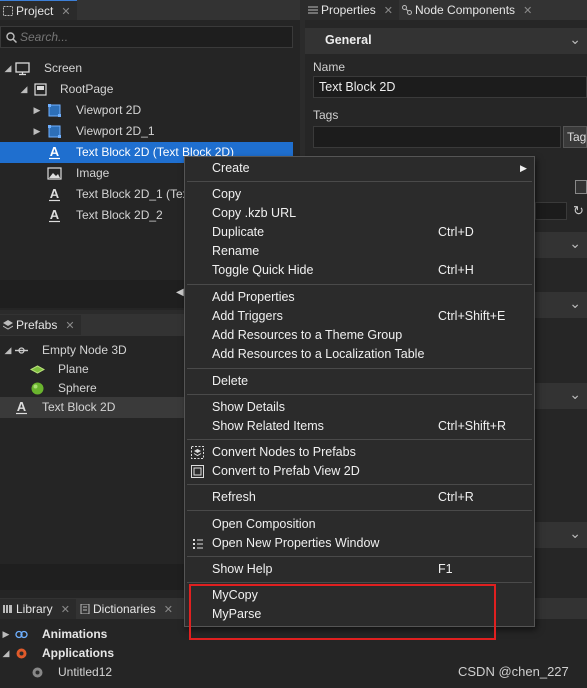  I want to click on menu-item-open-new-properties-window: Open New Properties Window, so click(359, 543).